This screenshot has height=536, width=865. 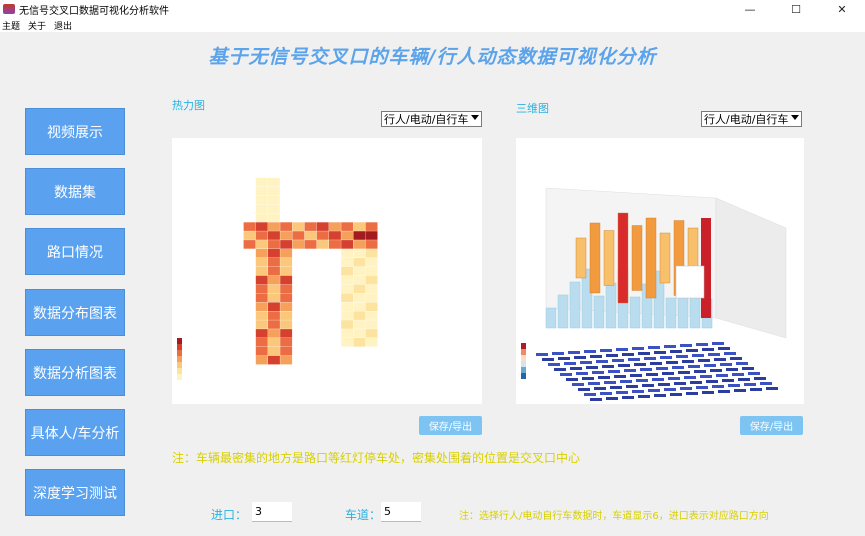 What do you see at coordinates (75, 131) in the screenshot?
I see `nav-video-button: 视频展示` at bounding box center [75, 131].